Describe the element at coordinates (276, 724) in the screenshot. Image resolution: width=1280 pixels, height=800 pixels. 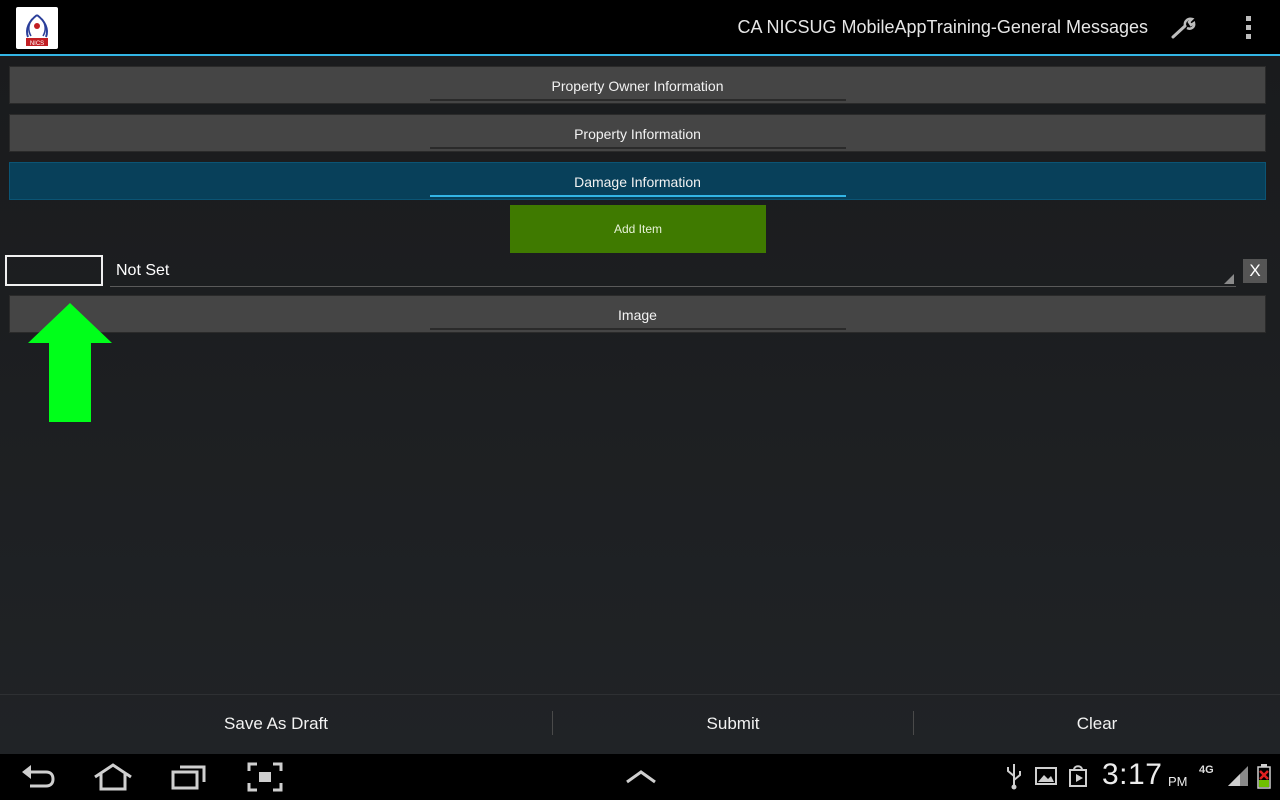
I see `save-as-draft-button: Save As Draft` at that location.